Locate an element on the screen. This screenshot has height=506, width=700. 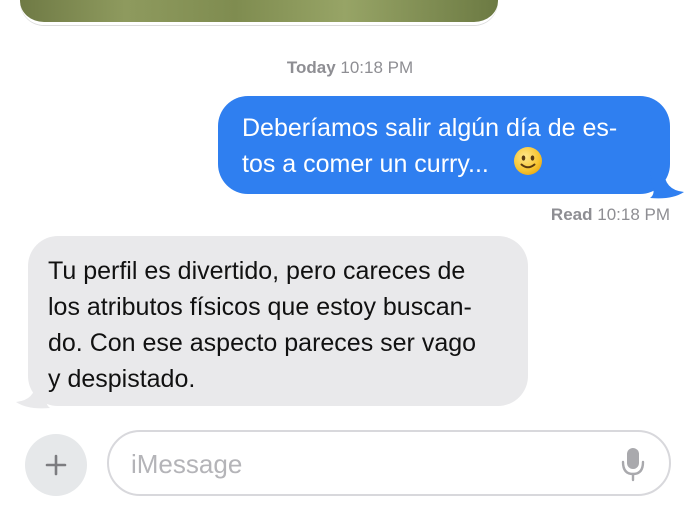
conversation-timestamp: Today 10:18 PM is located at coordinates (350, 68).